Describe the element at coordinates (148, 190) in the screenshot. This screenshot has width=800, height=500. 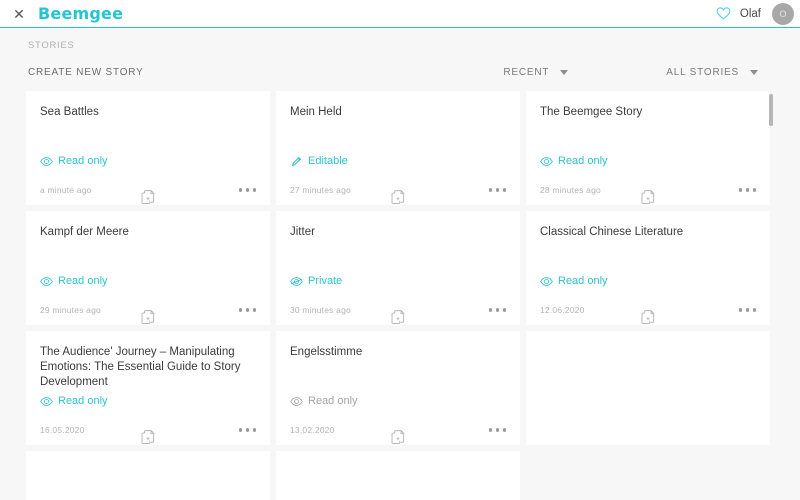
I see `story-card-footer: a minute ago` at that location.